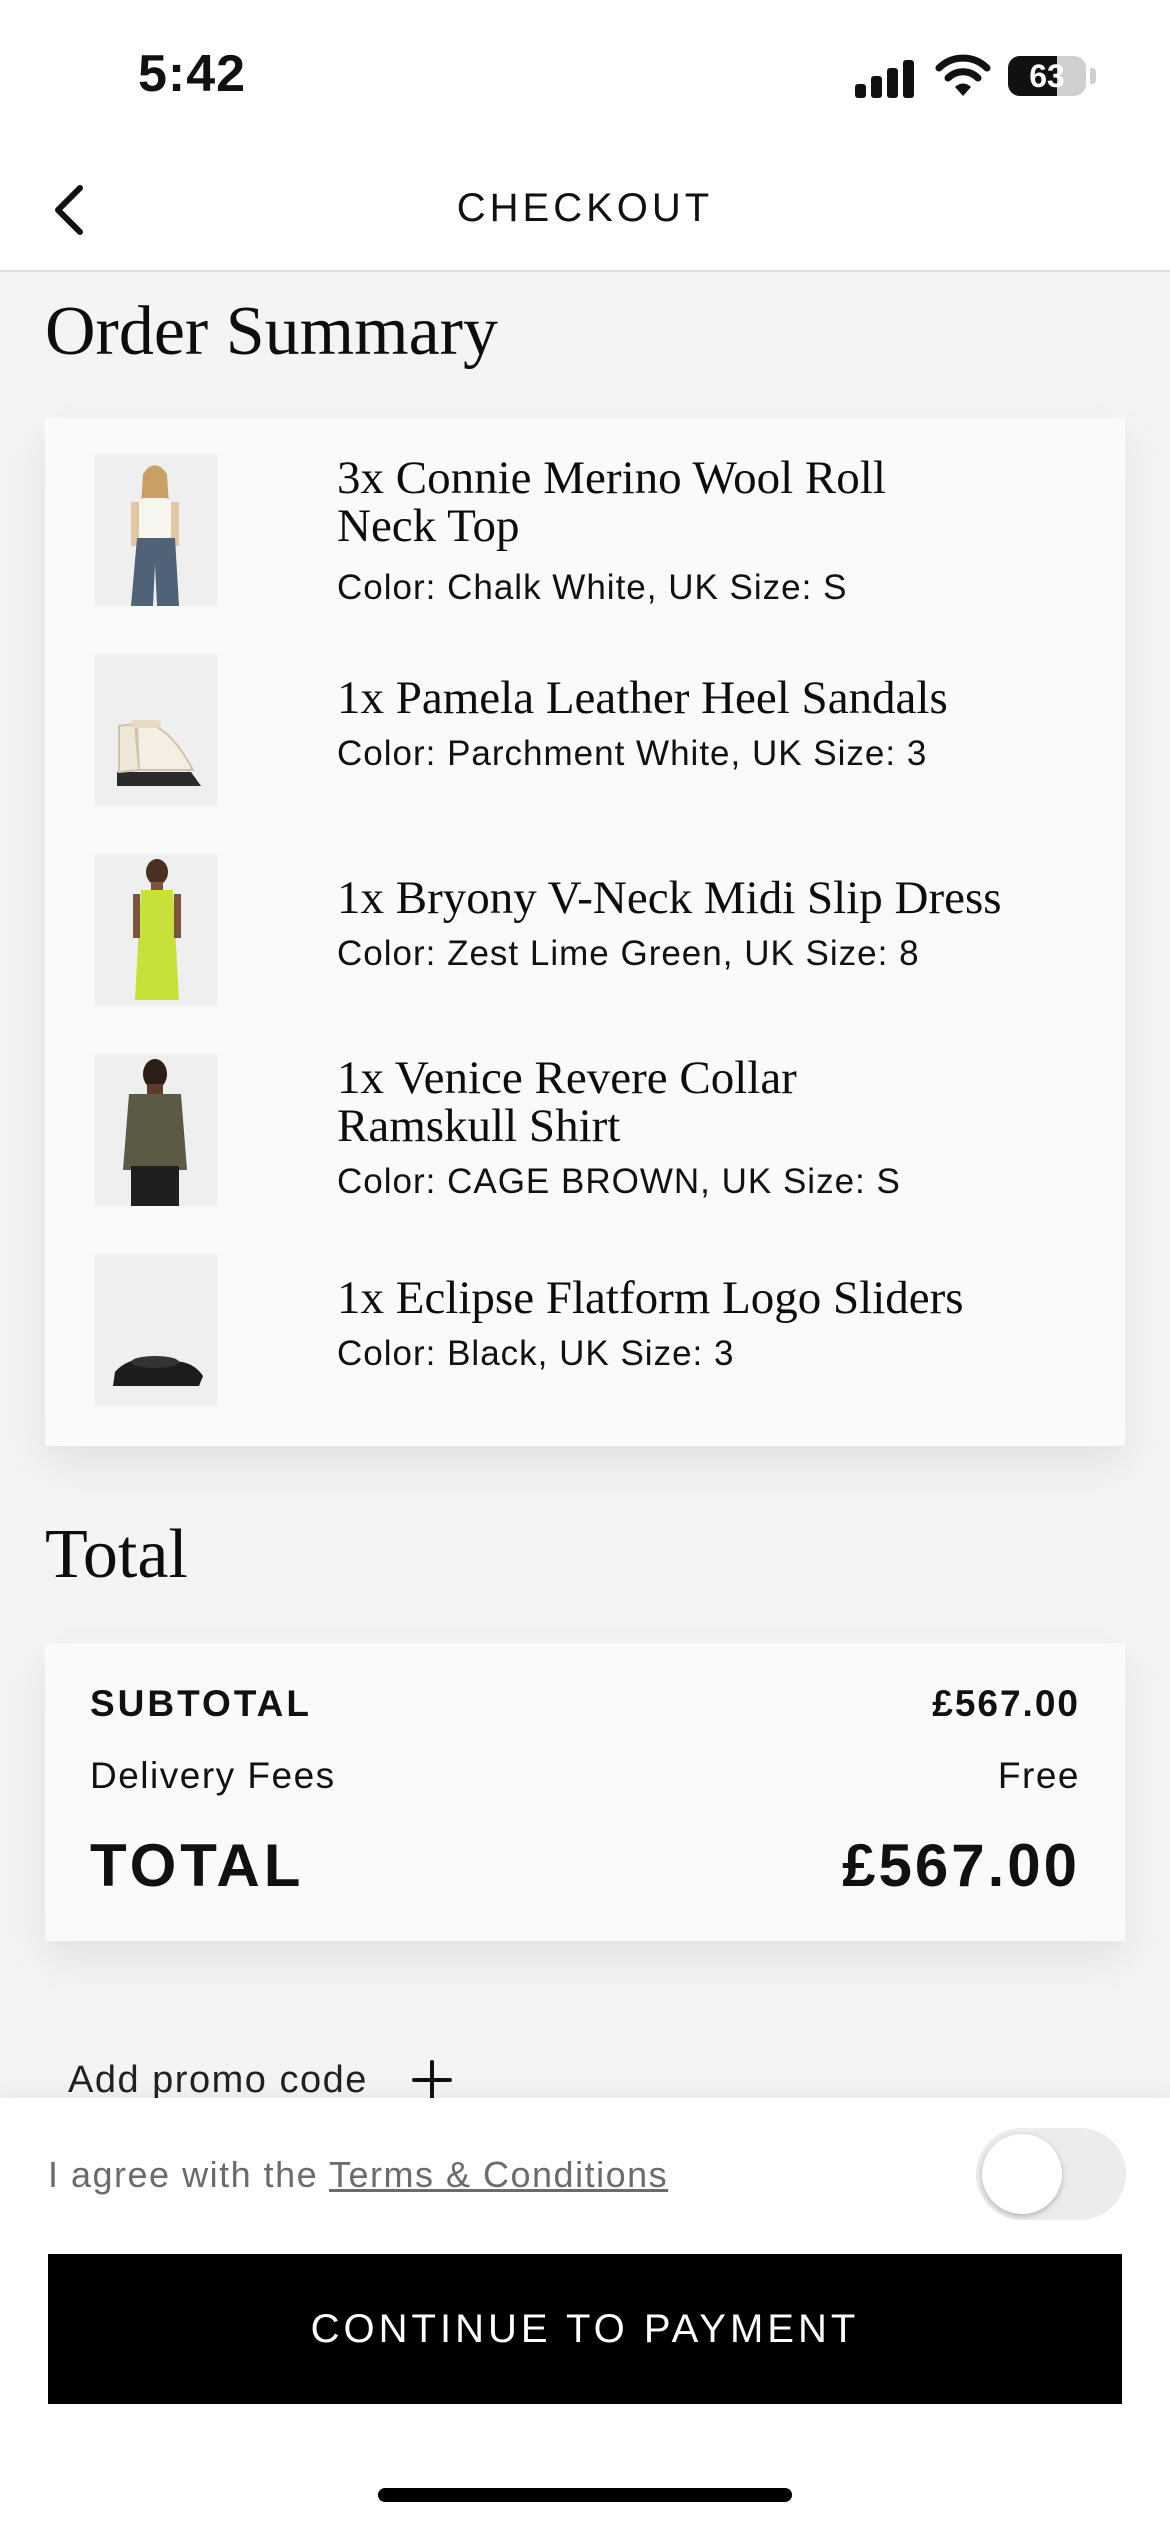 The height and width of the screenshot is (2532, 1170). I want to click on item-name-line1: 1x Bryony V-Neck Midi Slip Dress, so click(669, 898).